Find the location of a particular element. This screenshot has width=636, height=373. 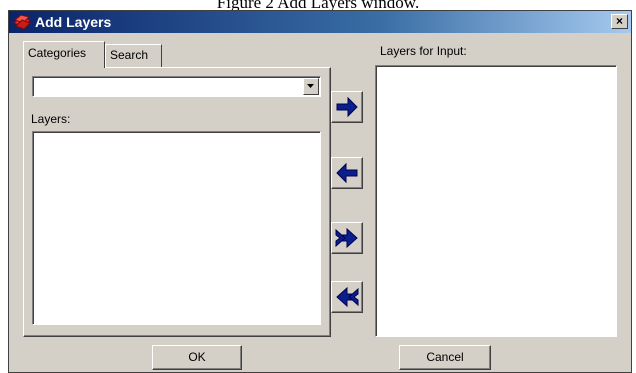

close-icon: × is located at coordinates (619, 21).